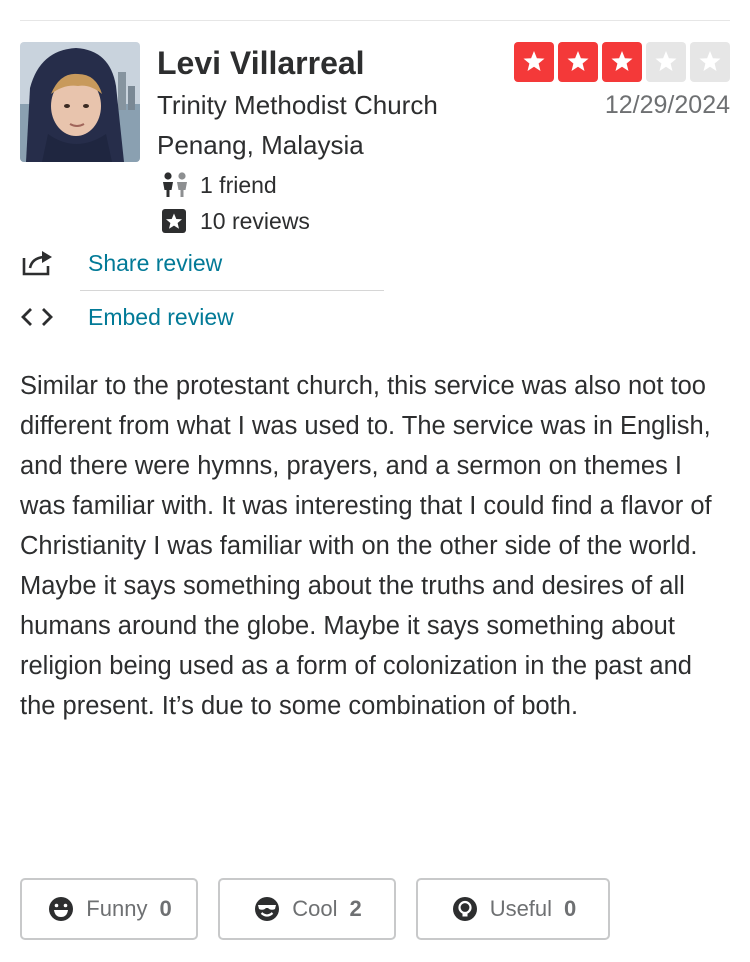 The image size is (750, 962). I want to click on funny-label: Funny, so click(117, 908).